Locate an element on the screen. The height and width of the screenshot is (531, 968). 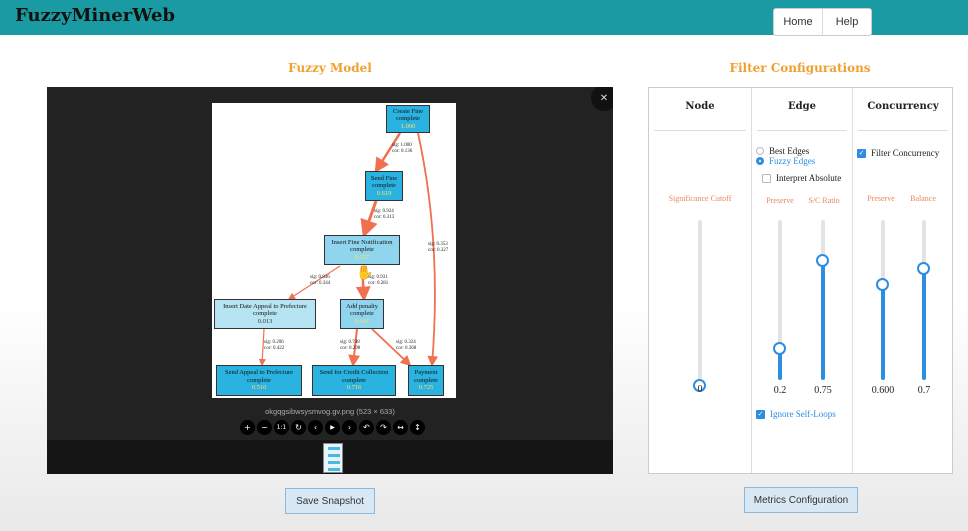
close-viewer-icon: ✕ is located at coordinates (602, 99).